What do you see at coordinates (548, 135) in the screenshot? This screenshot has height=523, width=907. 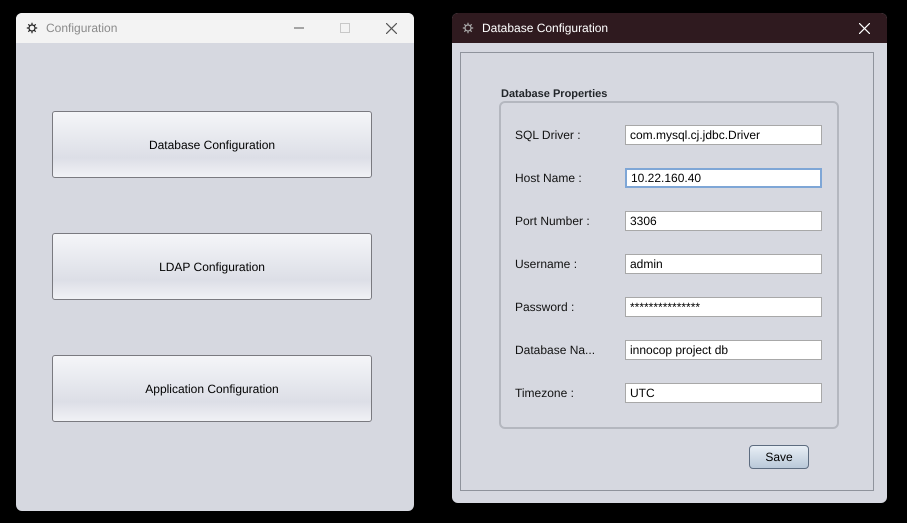 I see `field-label: SQL Driver :` at bounding box center [548, 135].